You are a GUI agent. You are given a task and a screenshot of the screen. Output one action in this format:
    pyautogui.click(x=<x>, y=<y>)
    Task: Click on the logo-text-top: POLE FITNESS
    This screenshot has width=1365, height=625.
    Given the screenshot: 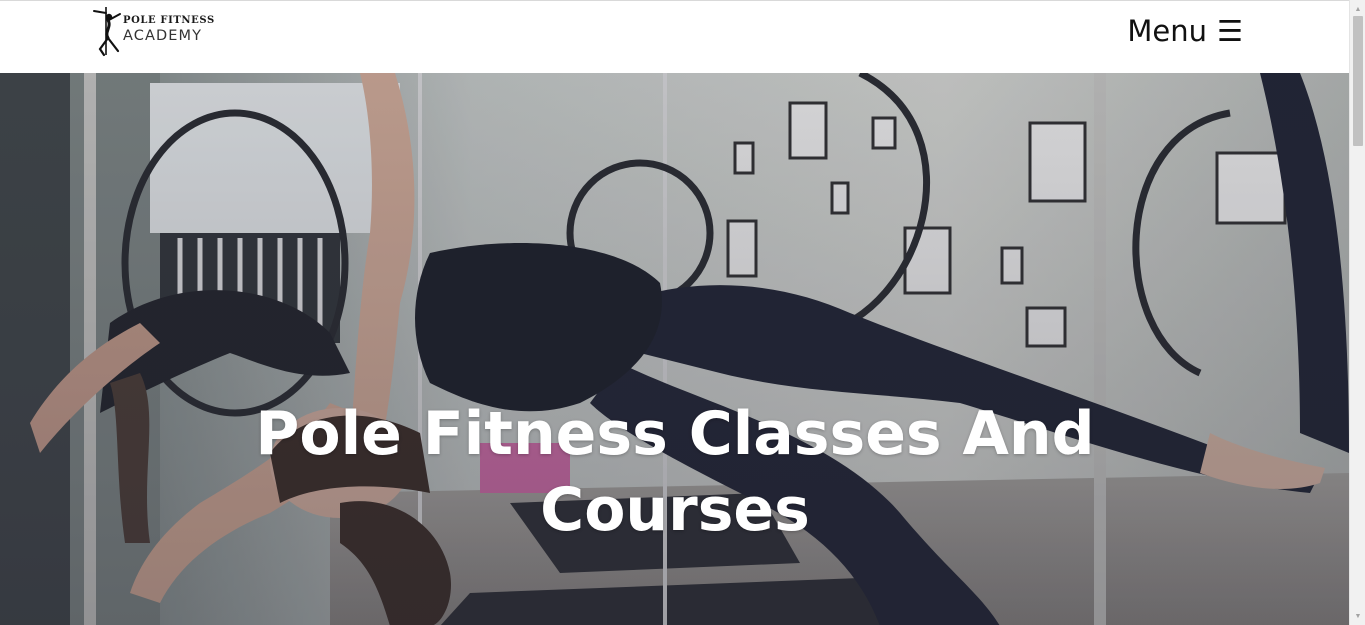 What is the action you would take?
    pyautogui.click(x=169, y=20)
    